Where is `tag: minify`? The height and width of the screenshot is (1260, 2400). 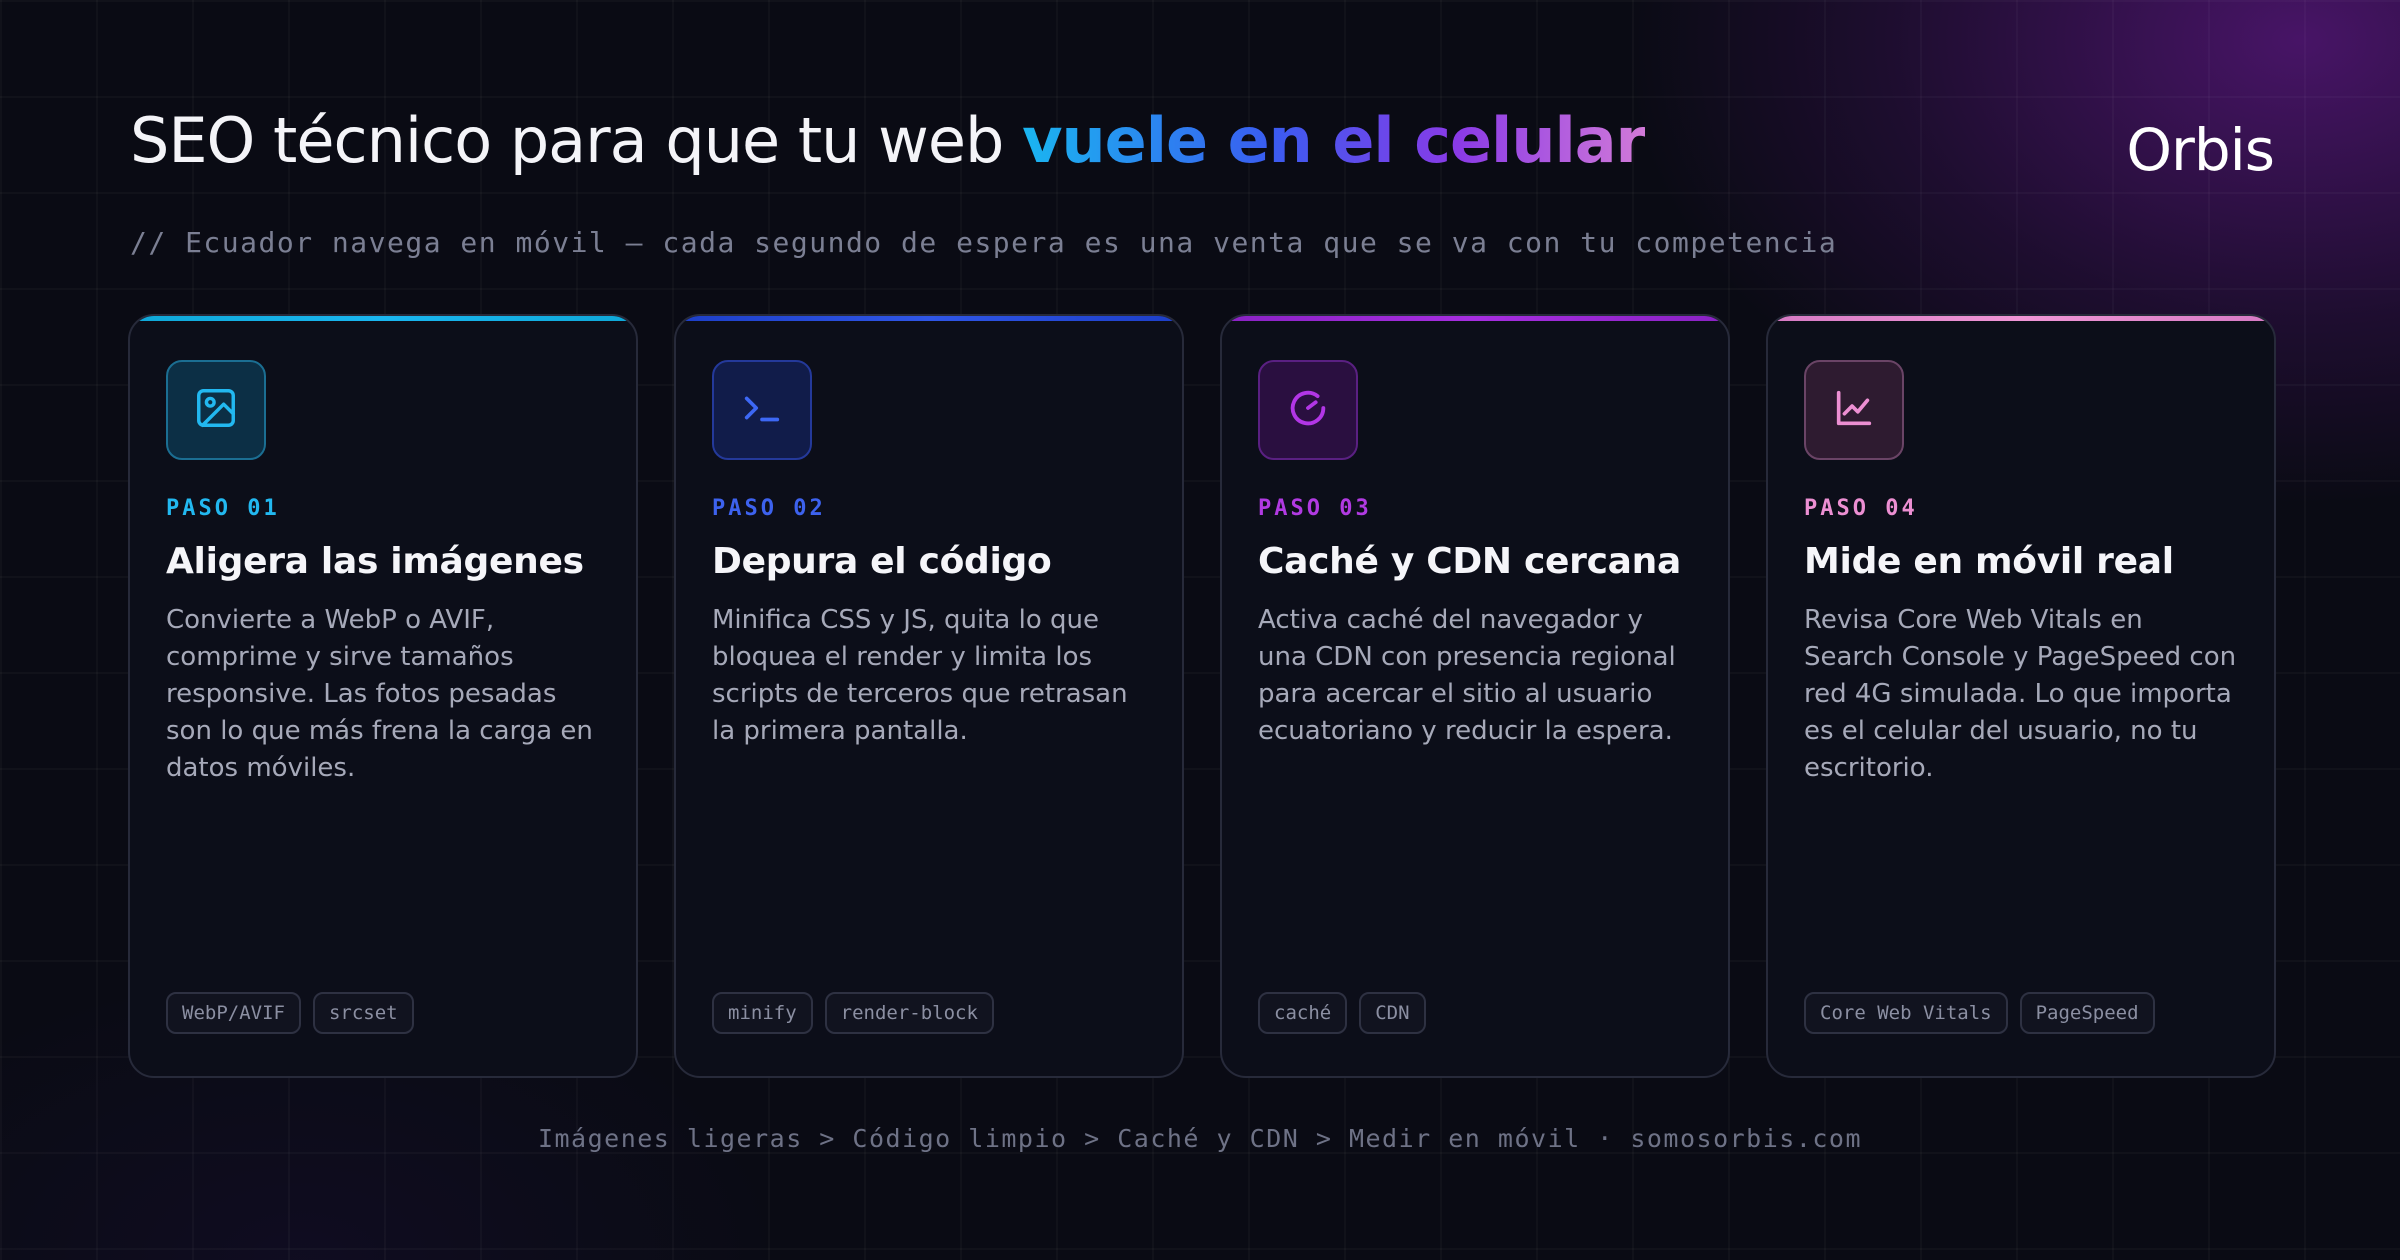 tag: minify is located at coordinates (762, 1013).